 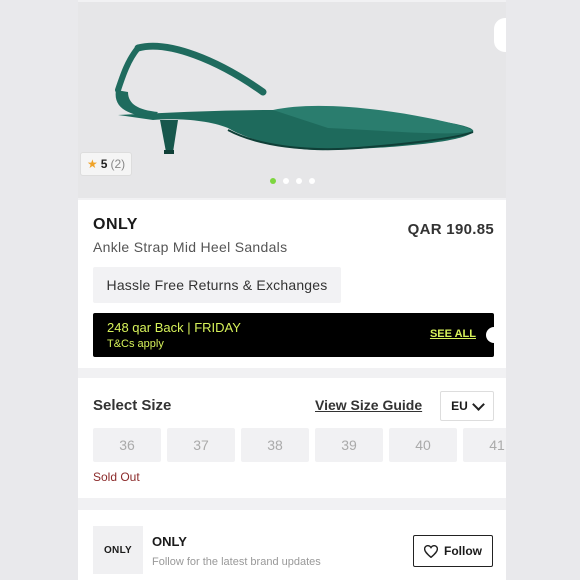 What do you see at coordinates (297, 335) in the screenshot?
I see `cashback-banner: 248 qar Back | FRIDAY T&Cs apply SEE ALL` at bounding box center [297, 335].